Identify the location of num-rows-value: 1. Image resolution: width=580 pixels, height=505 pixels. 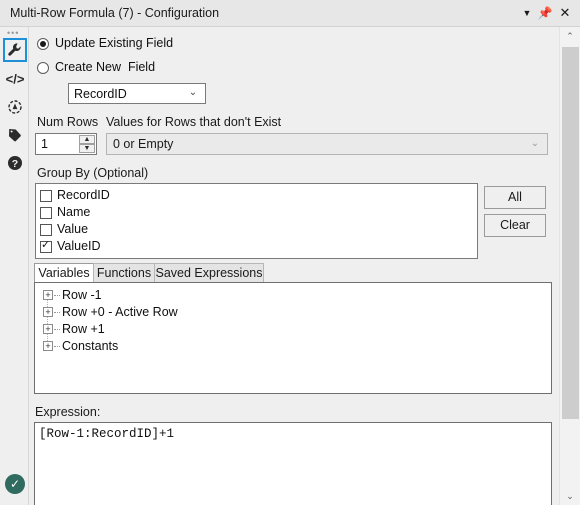
(44, 144).